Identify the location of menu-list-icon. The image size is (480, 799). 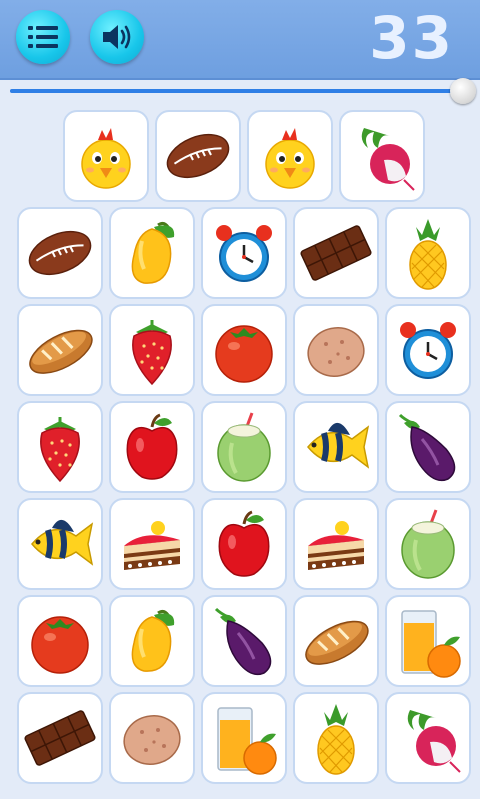
(43, 37).